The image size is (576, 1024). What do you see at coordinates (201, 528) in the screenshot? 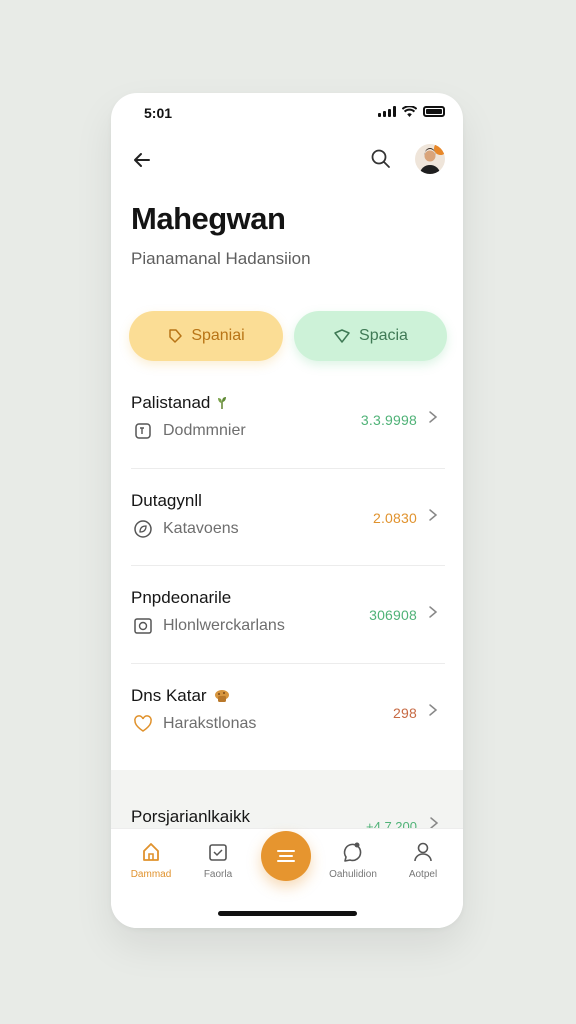
I see `list-item-subtitle: Katavoens` at bounding box center [201, 528].